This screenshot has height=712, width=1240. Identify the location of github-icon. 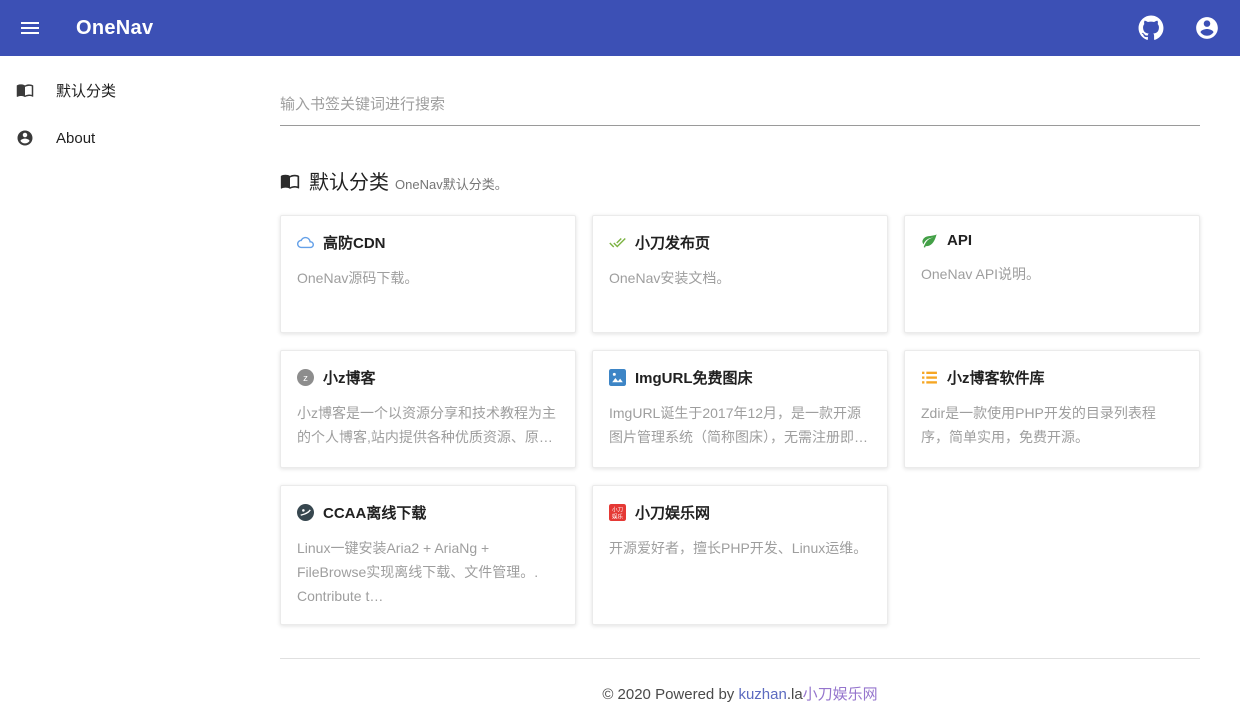
(1151, 28).